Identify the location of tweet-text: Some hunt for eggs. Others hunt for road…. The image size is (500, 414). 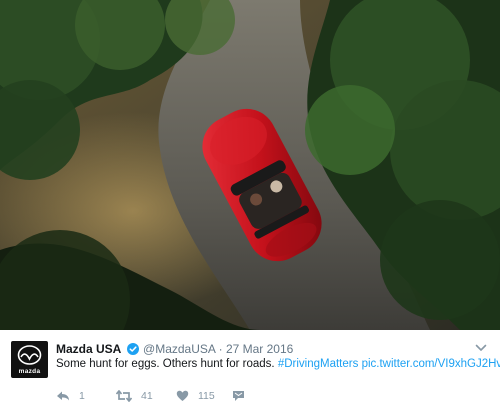
(278, 364).